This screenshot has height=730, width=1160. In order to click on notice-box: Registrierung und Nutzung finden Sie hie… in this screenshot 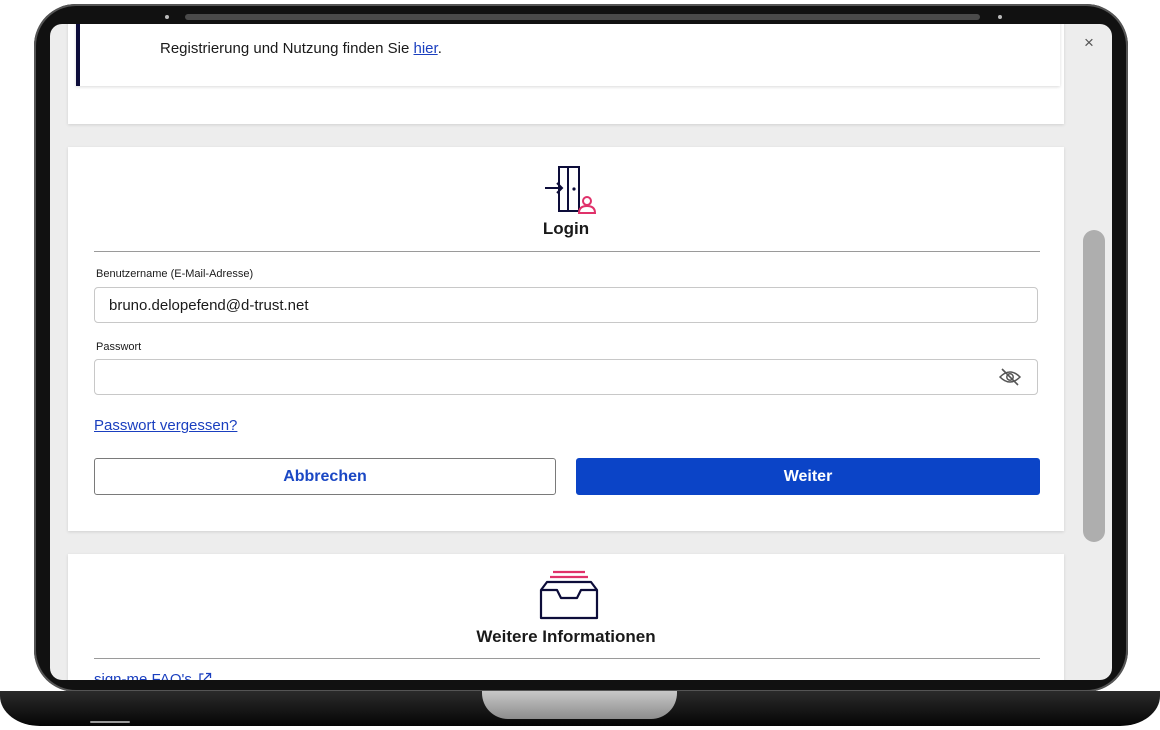, I will do `click(568, 55)`.